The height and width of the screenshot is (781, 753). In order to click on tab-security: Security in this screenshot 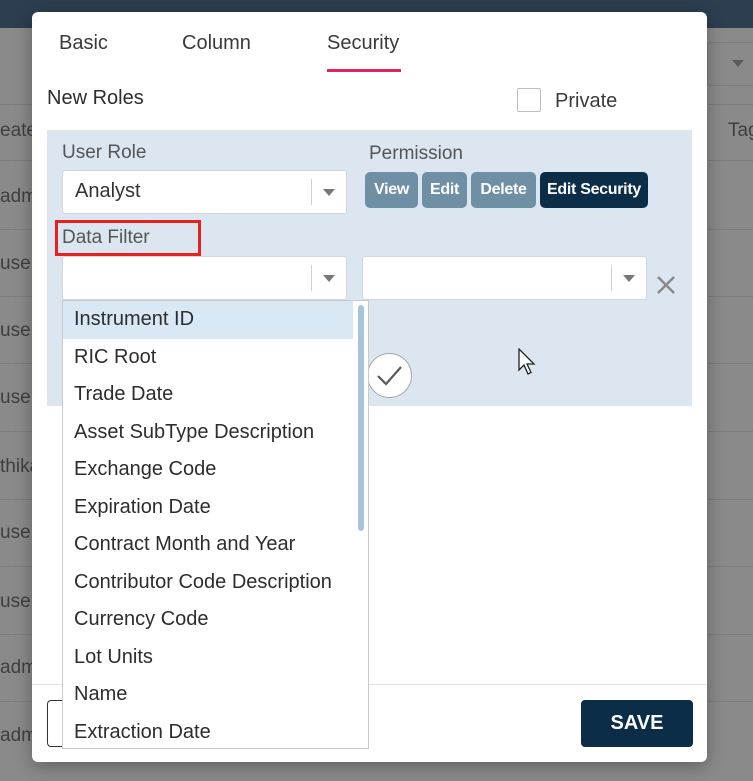, I will do `click(363, 43)`.